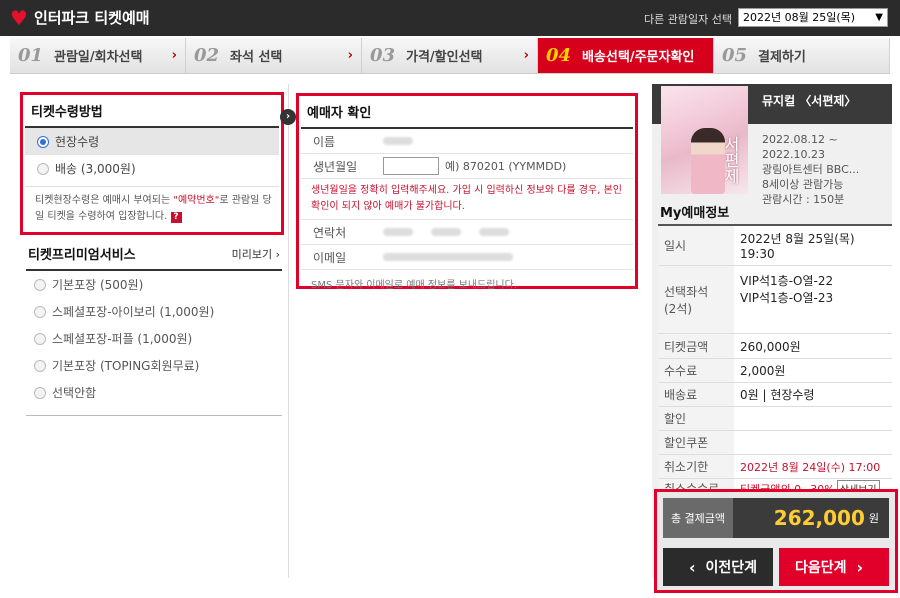  What do you see at coordinates (91, 18) in the screenshot?
I see `brand-name: 인터파크 티켓예매` at bounding box center [91, 18].